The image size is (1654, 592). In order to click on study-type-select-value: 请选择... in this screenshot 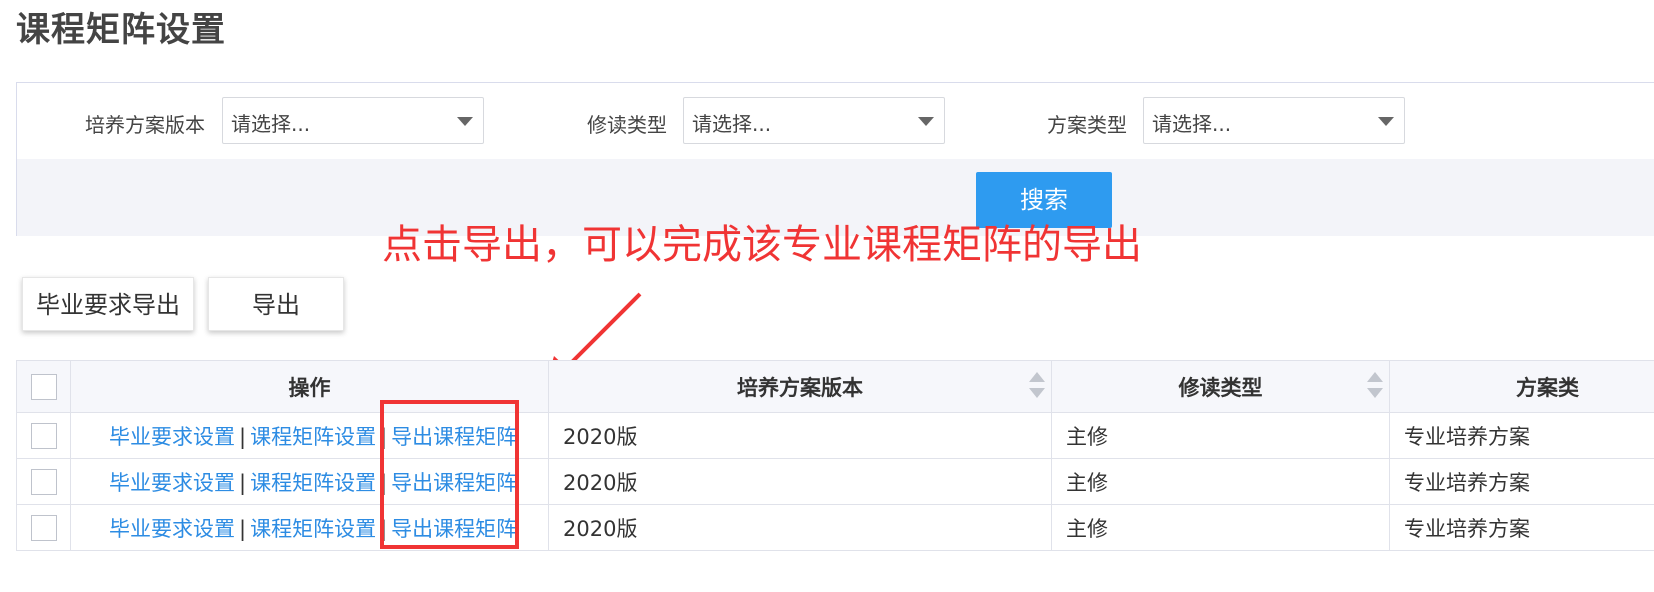, I will do `click(732, 124)`.